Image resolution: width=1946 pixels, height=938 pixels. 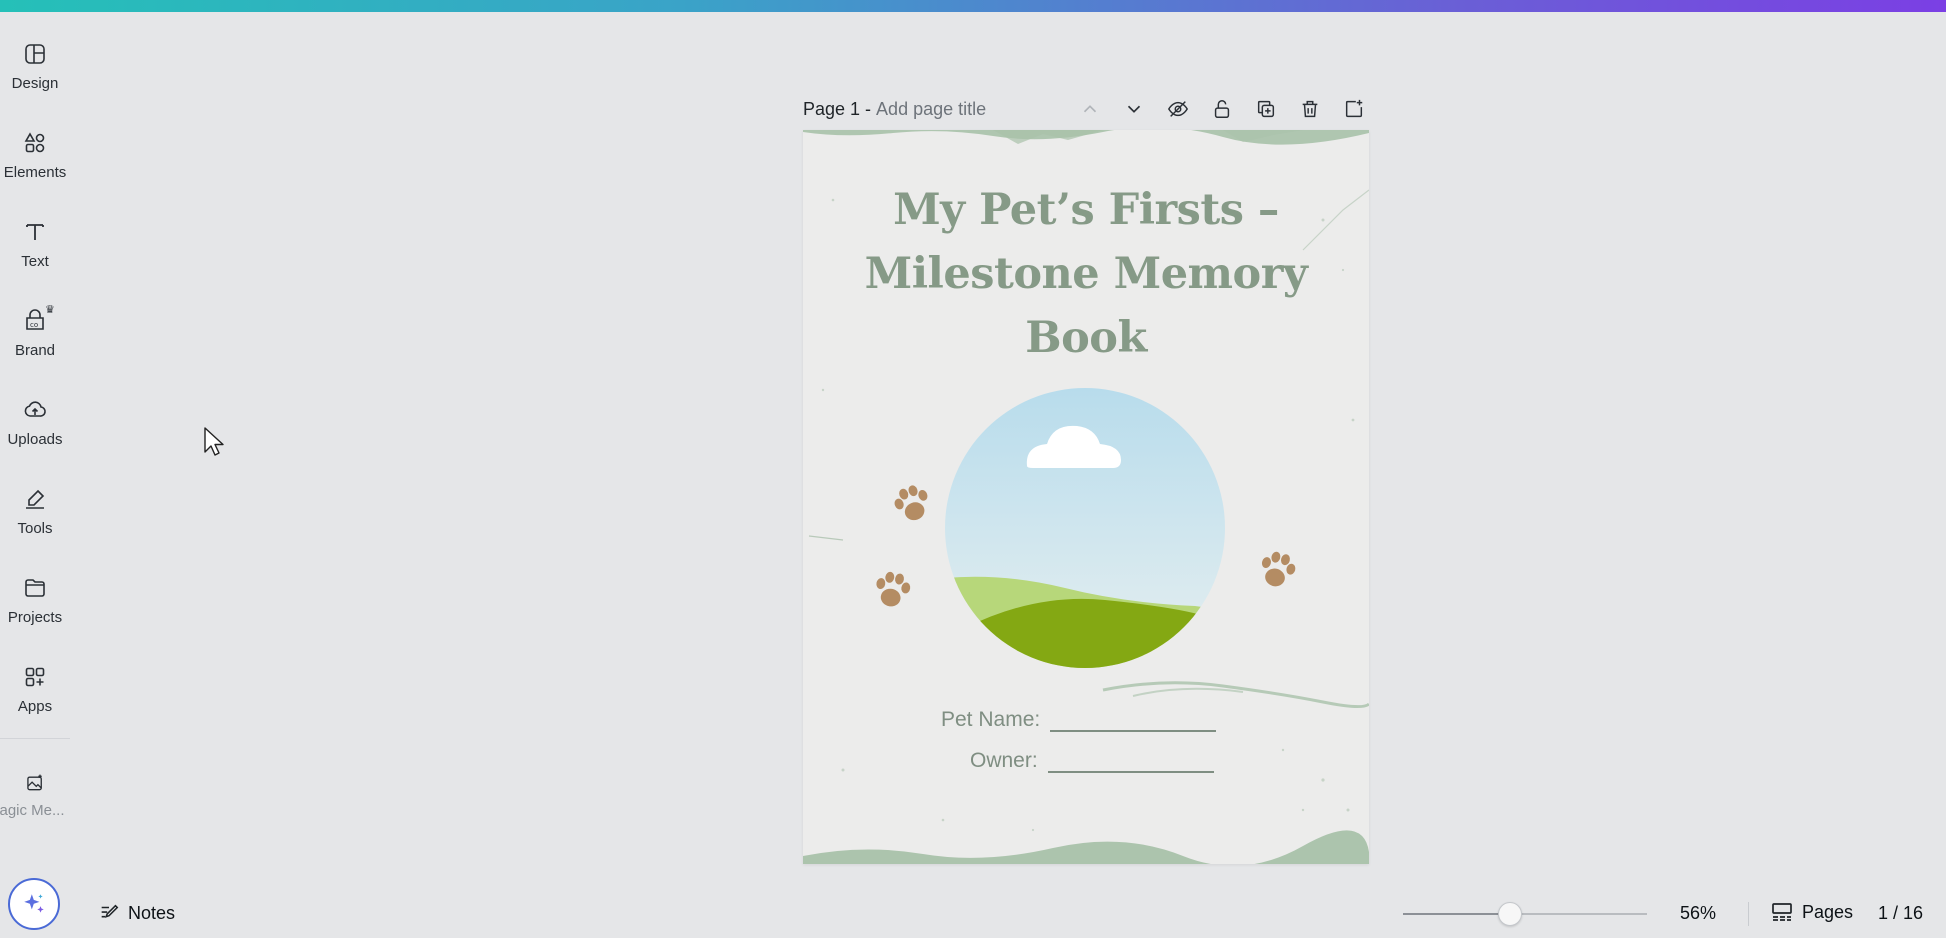 What do you see at coordinates (1133, 720) in the screenshot?
I see `pet-name-line` at bounding box center [1133, 720].